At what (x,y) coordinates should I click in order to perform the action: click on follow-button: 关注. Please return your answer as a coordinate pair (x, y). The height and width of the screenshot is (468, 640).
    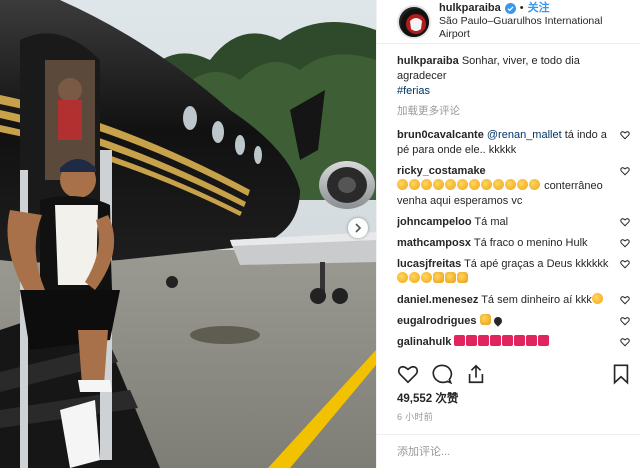
    Looking at the image, I should click on (539, 8).